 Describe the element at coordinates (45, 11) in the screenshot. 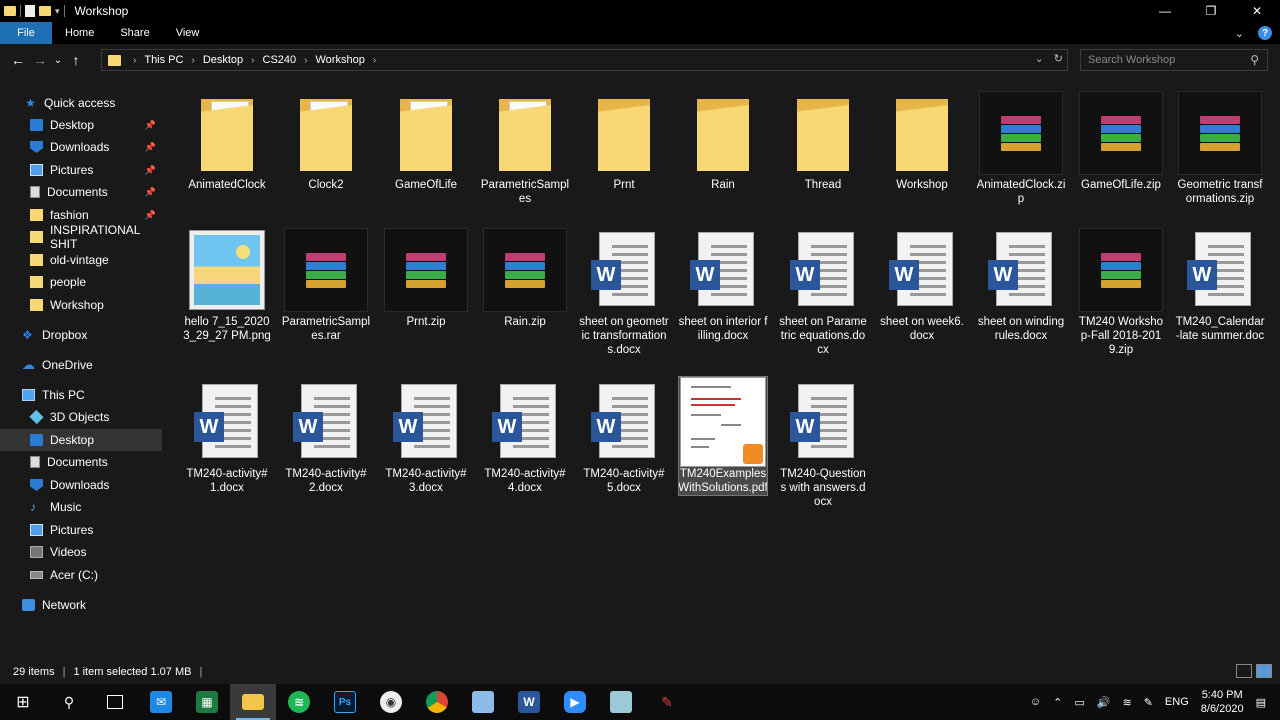

I see `new-folder-icon` at that location.